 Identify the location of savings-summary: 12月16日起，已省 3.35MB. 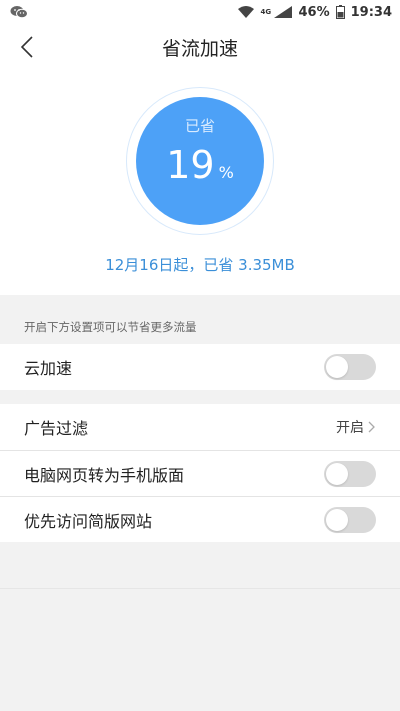
(200, 265).